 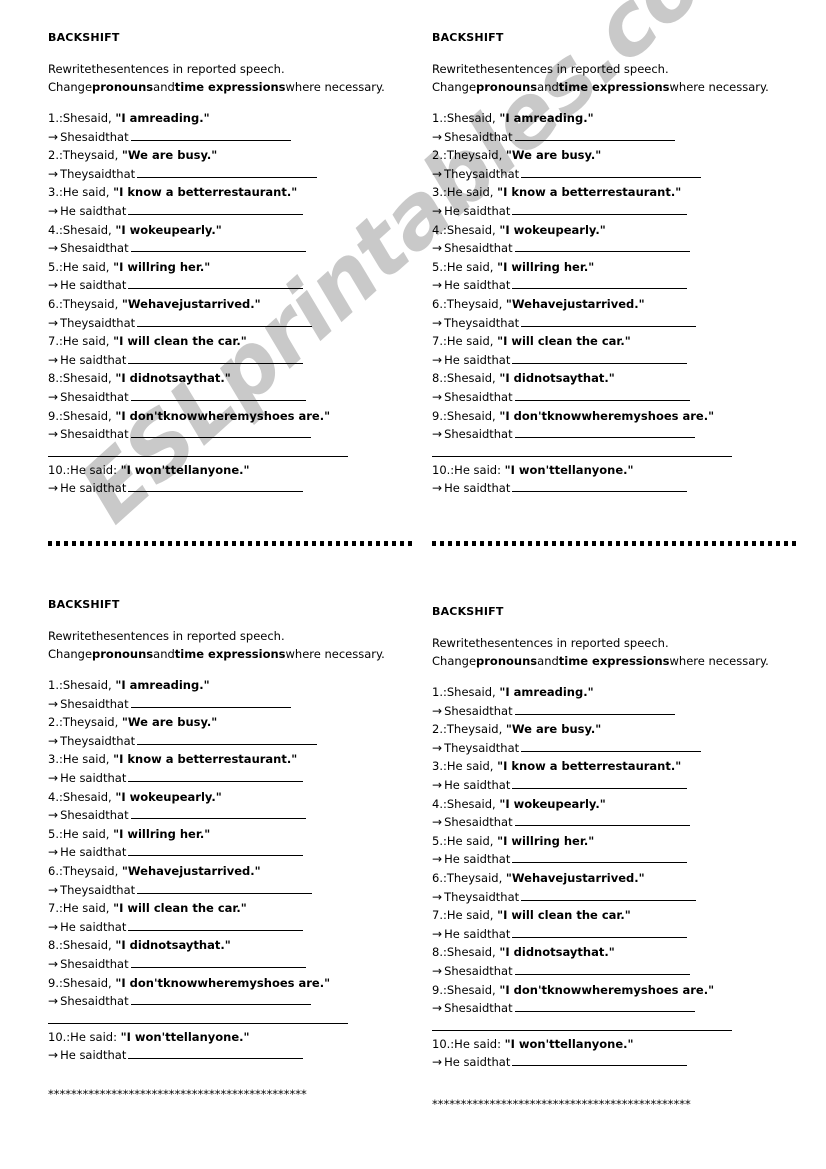 I want to click on instruction-change-label: Change, so click(x=70, y=654).